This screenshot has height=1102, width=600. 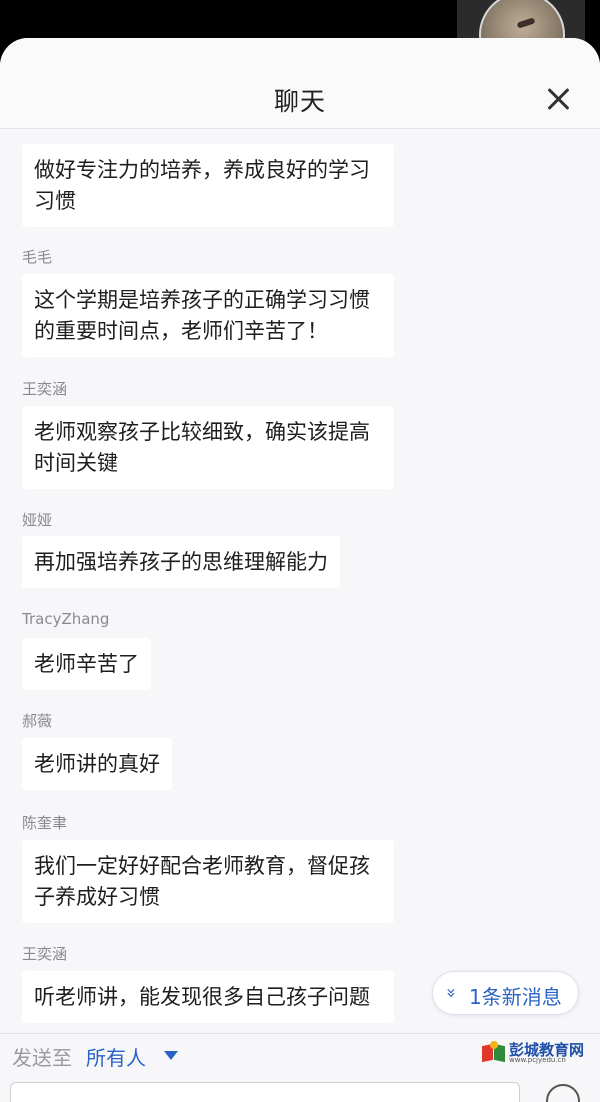 I want to click on caret-down-icon, so click(x=171, y=1055).